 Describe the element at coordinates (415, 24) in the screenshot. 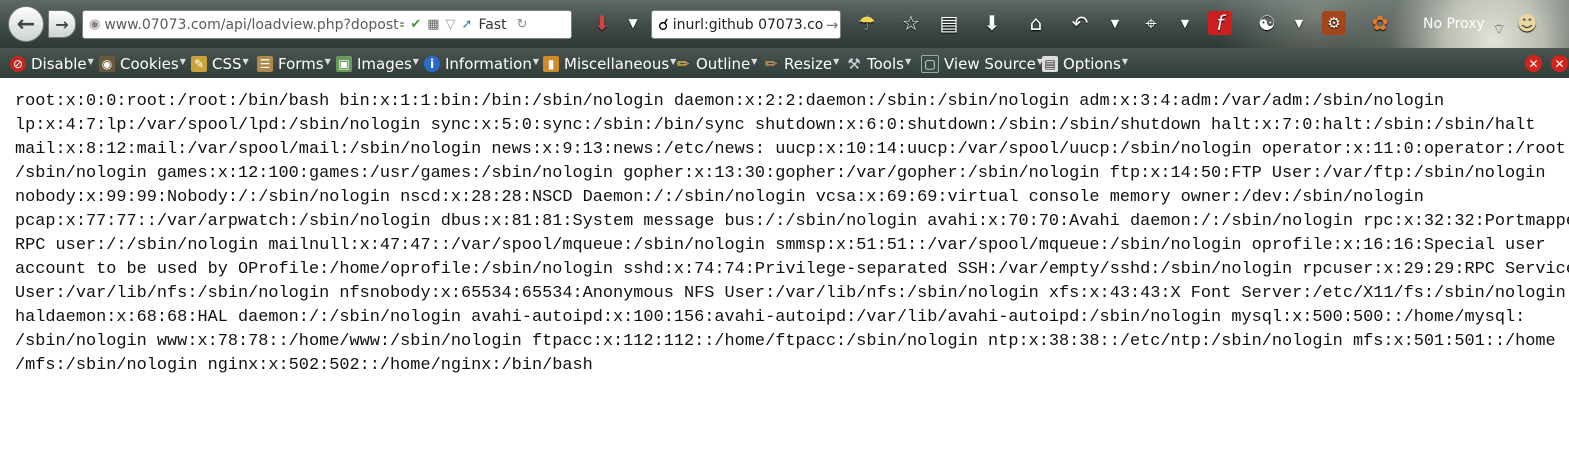

I see `shield-check-icon: ✔` at that location.